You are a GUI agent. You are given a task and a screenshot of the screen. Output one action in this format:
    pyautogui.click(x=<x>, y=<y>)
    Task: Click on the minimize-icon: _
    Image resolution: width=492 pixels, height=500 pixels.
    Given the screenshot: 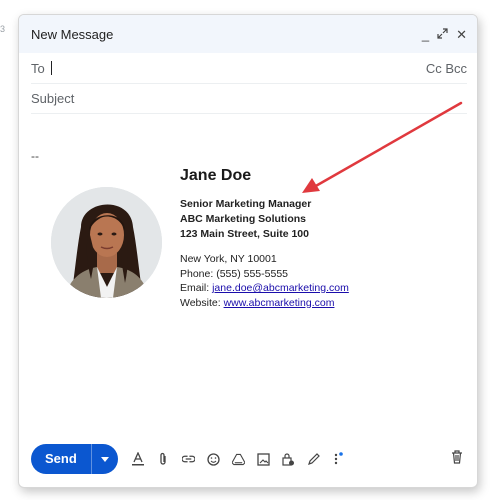 What is the action you would take?
    pyautogui.click(x=425, y=34)
    